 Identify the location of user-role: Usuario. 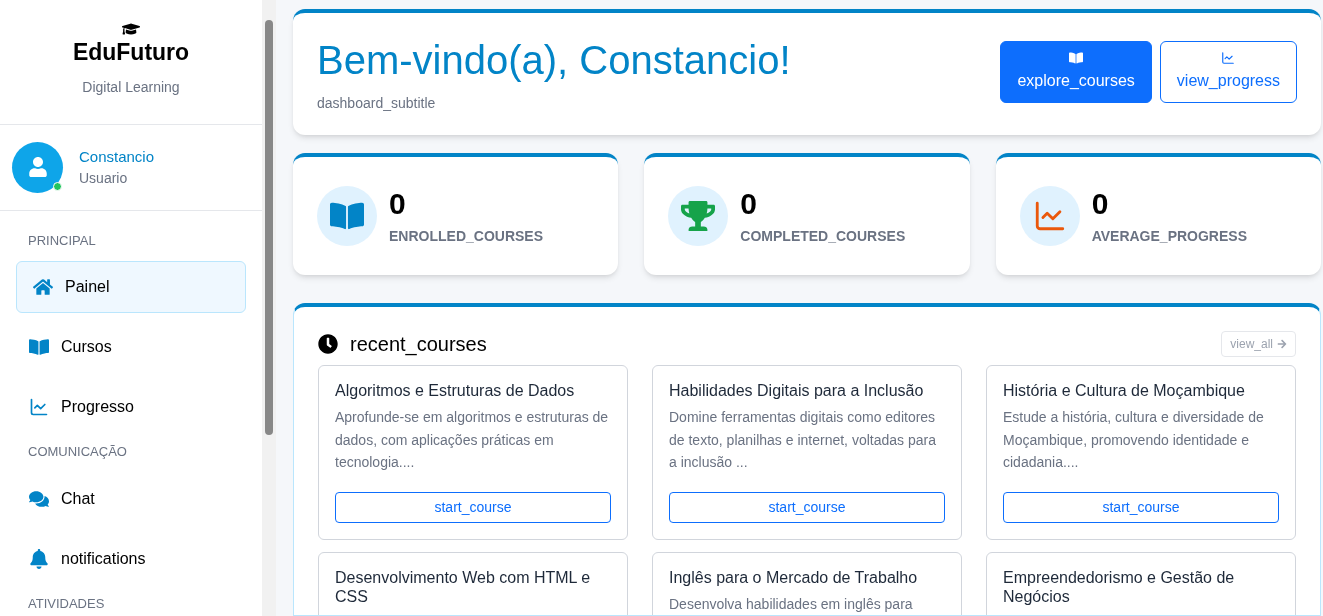
(104, 178).